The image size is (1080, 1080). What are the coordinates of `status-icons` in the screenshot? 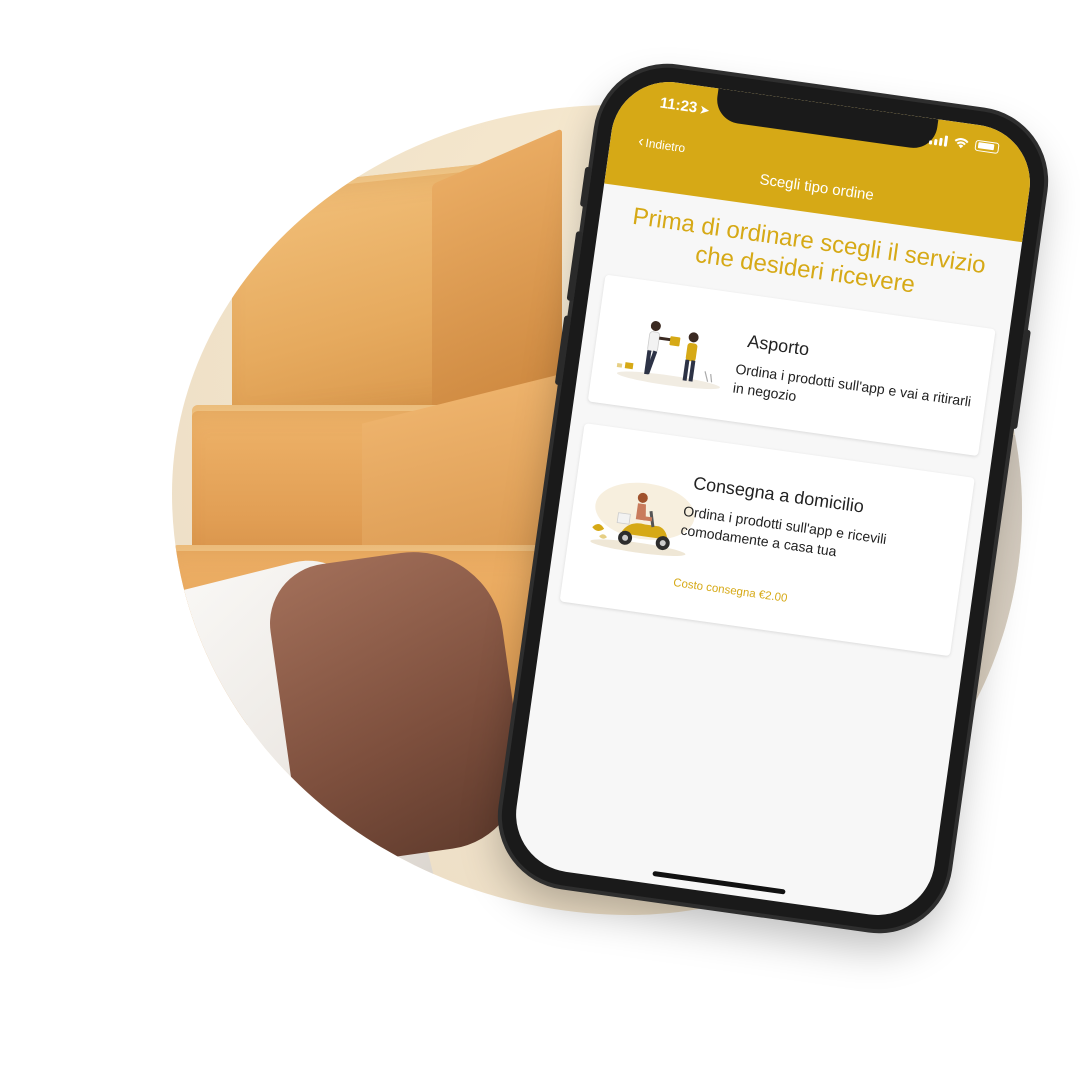 It's located at (964, 143).